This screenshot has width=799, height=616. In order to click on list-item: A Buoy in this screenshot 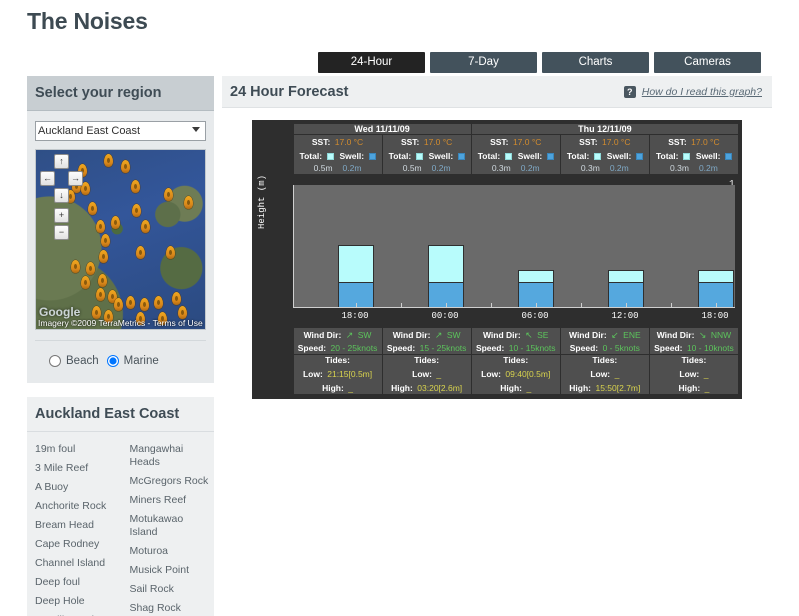, I will do `click(75, 487)`.